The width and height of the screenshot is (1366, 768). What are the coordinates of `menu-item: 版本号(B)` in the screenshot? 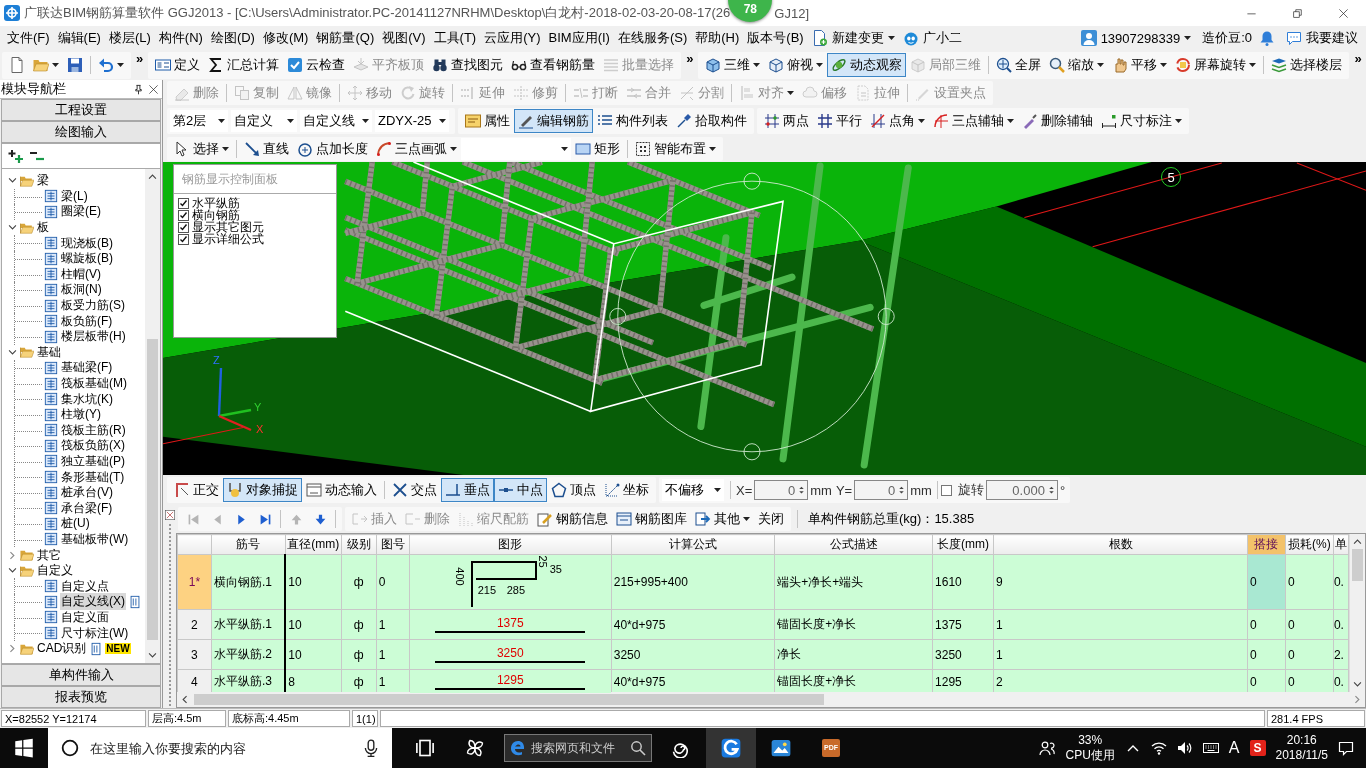 It's located at (775, 38).